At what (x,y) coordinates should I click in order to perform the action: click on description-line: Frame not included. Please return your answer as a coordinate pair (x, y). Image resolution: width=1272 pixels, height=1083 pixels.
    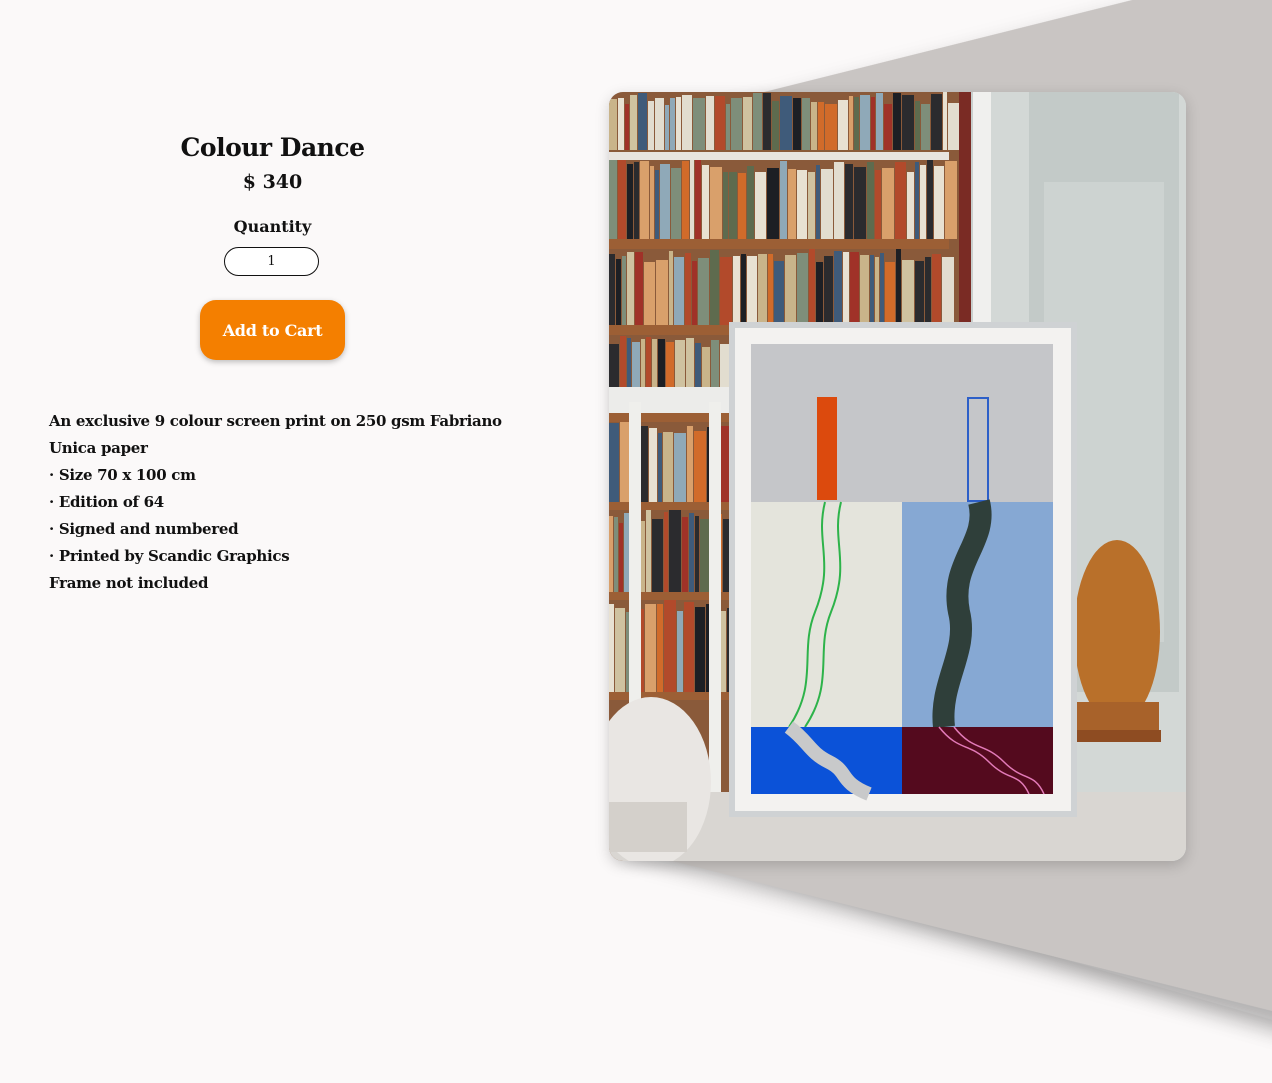
    Looking at the image, I should click on (279, 583).